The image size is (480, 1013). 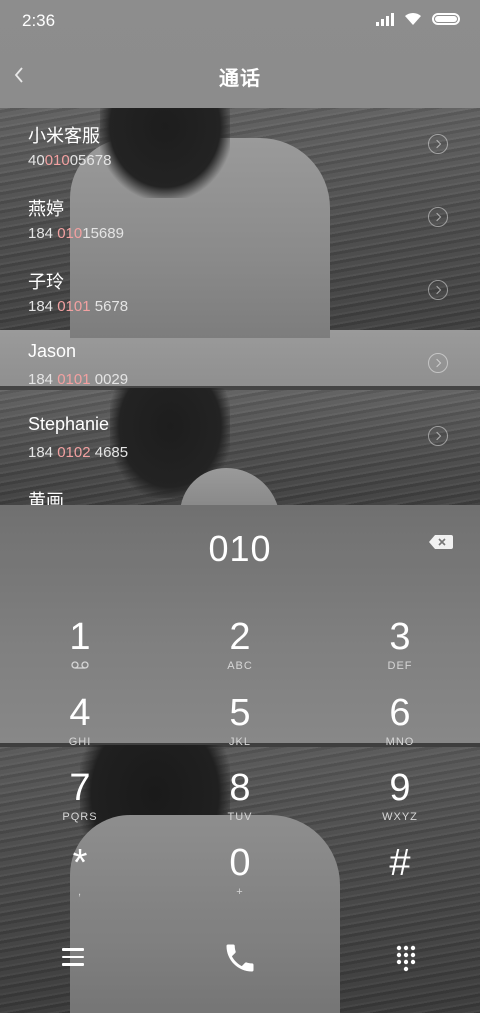 I want to click on dialed-number: 010, so click(x=240, y=548).